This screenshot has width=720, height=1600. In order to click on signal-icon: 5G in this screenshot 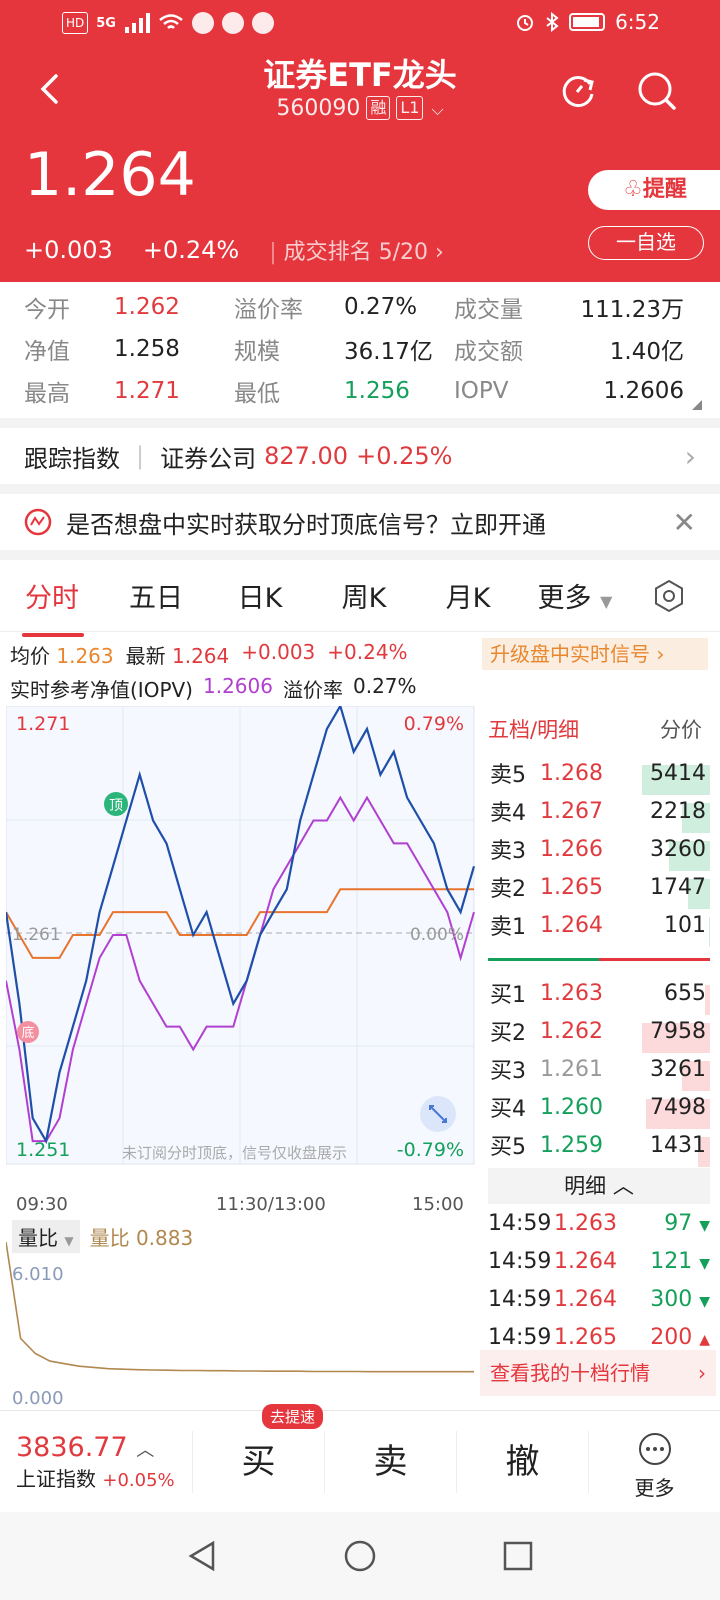, I will do `click(106, 23)`.